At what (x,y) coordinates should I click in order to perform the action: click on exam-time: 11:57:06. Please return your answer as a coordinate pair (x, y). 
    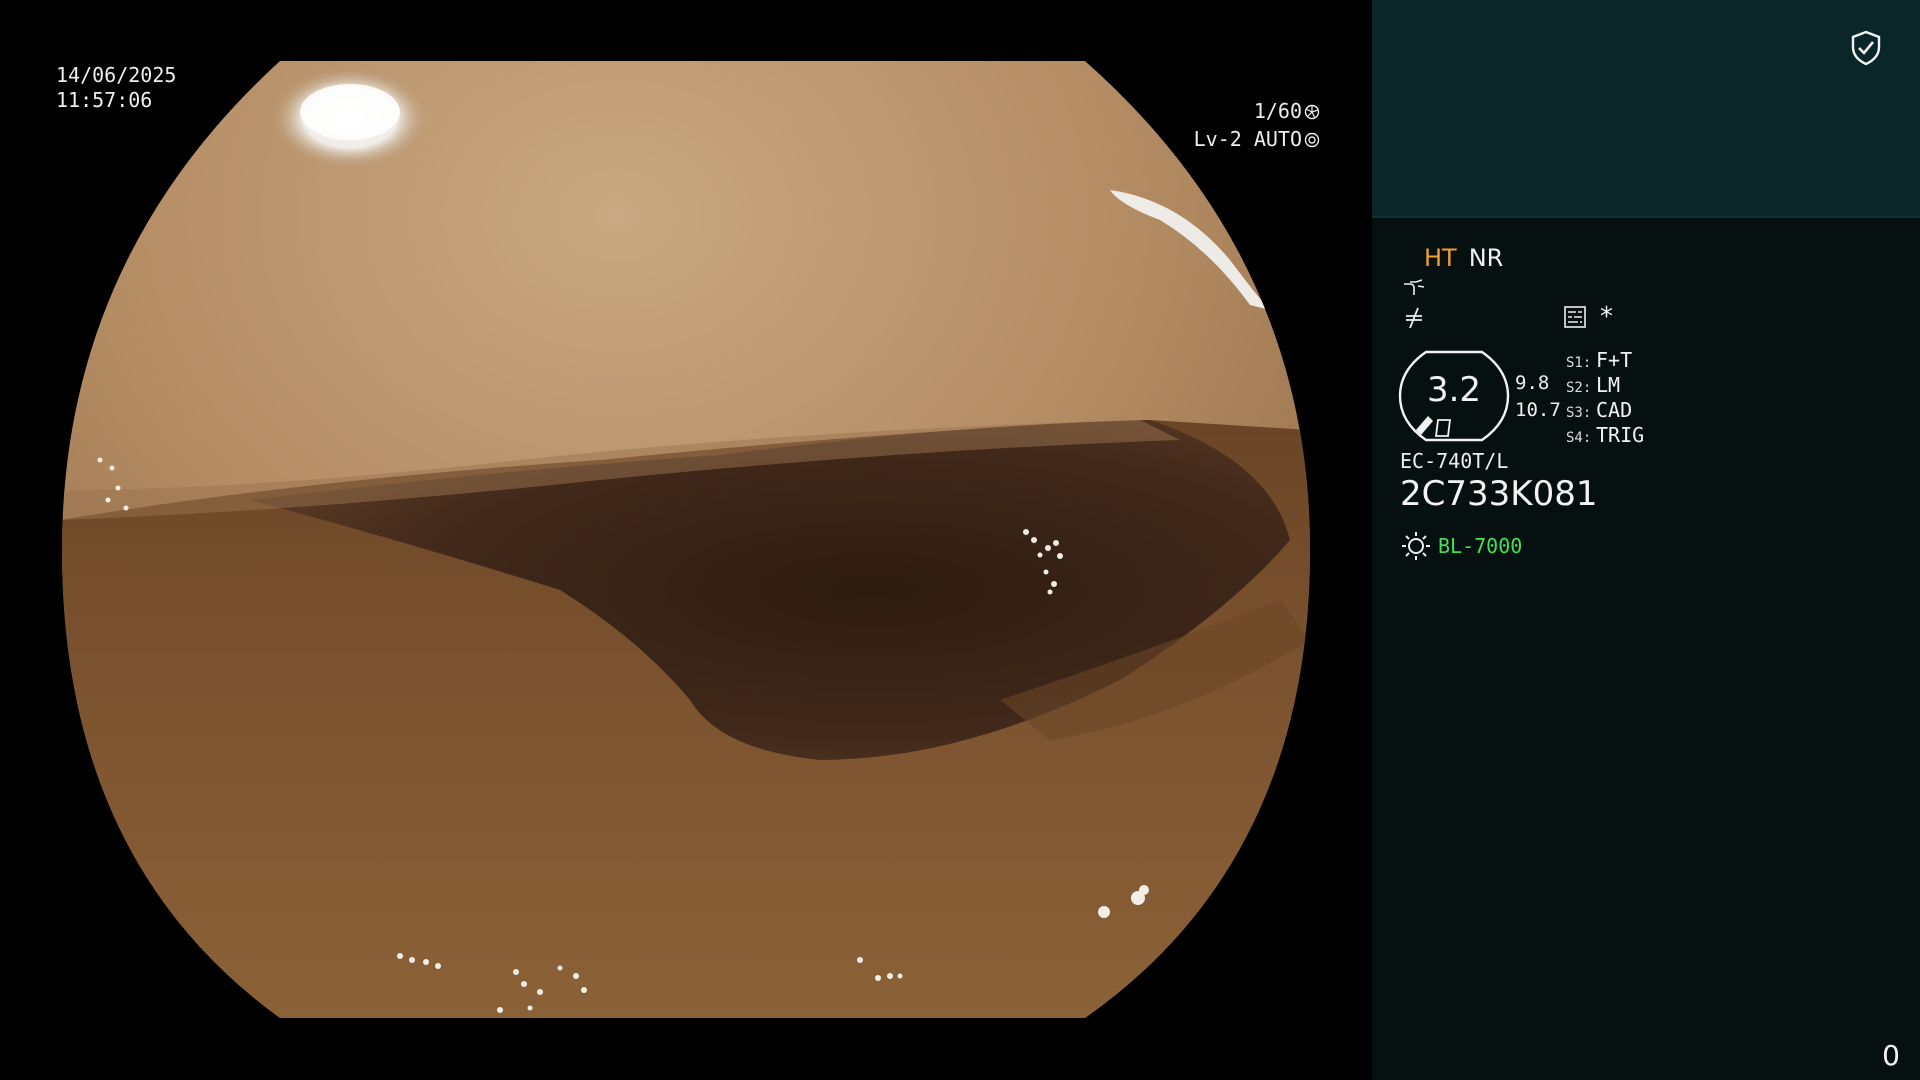
    Looking at the image, I should click on (104, 100).